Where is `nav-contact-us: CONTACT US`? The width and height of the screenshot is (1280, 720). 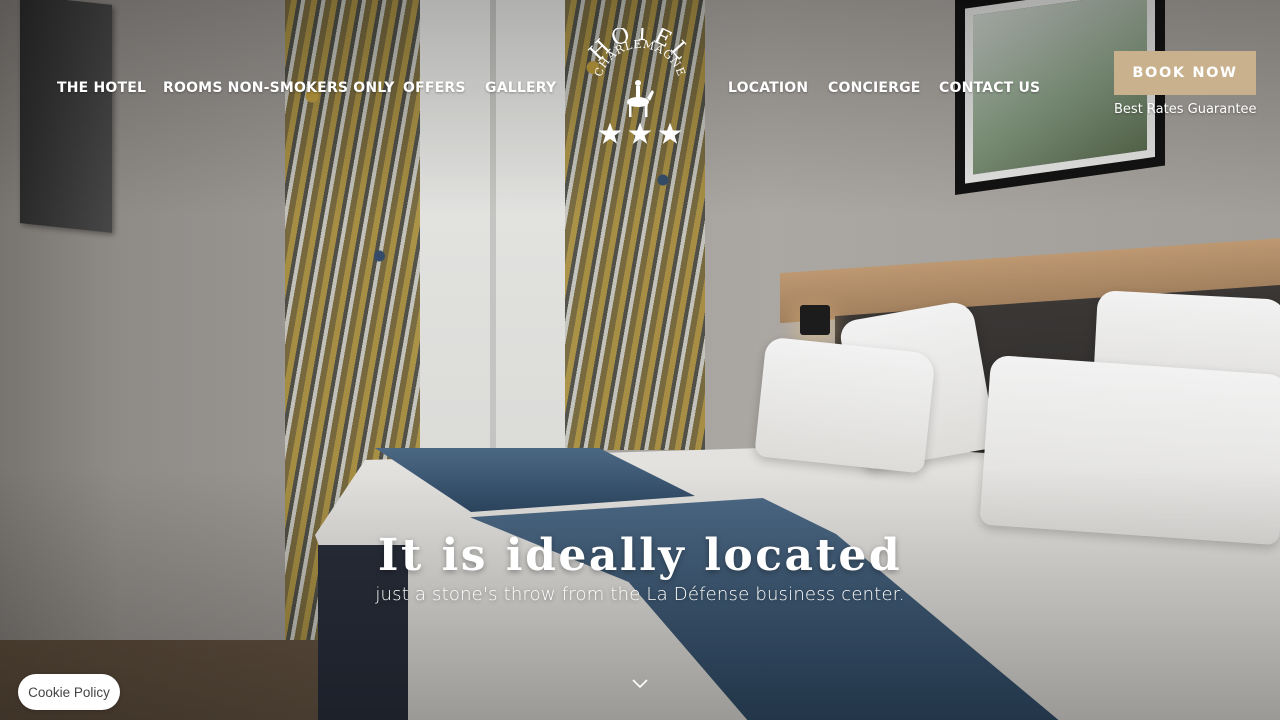
nav-contact-us: CONTACT US is located at coordinates (989, 88).